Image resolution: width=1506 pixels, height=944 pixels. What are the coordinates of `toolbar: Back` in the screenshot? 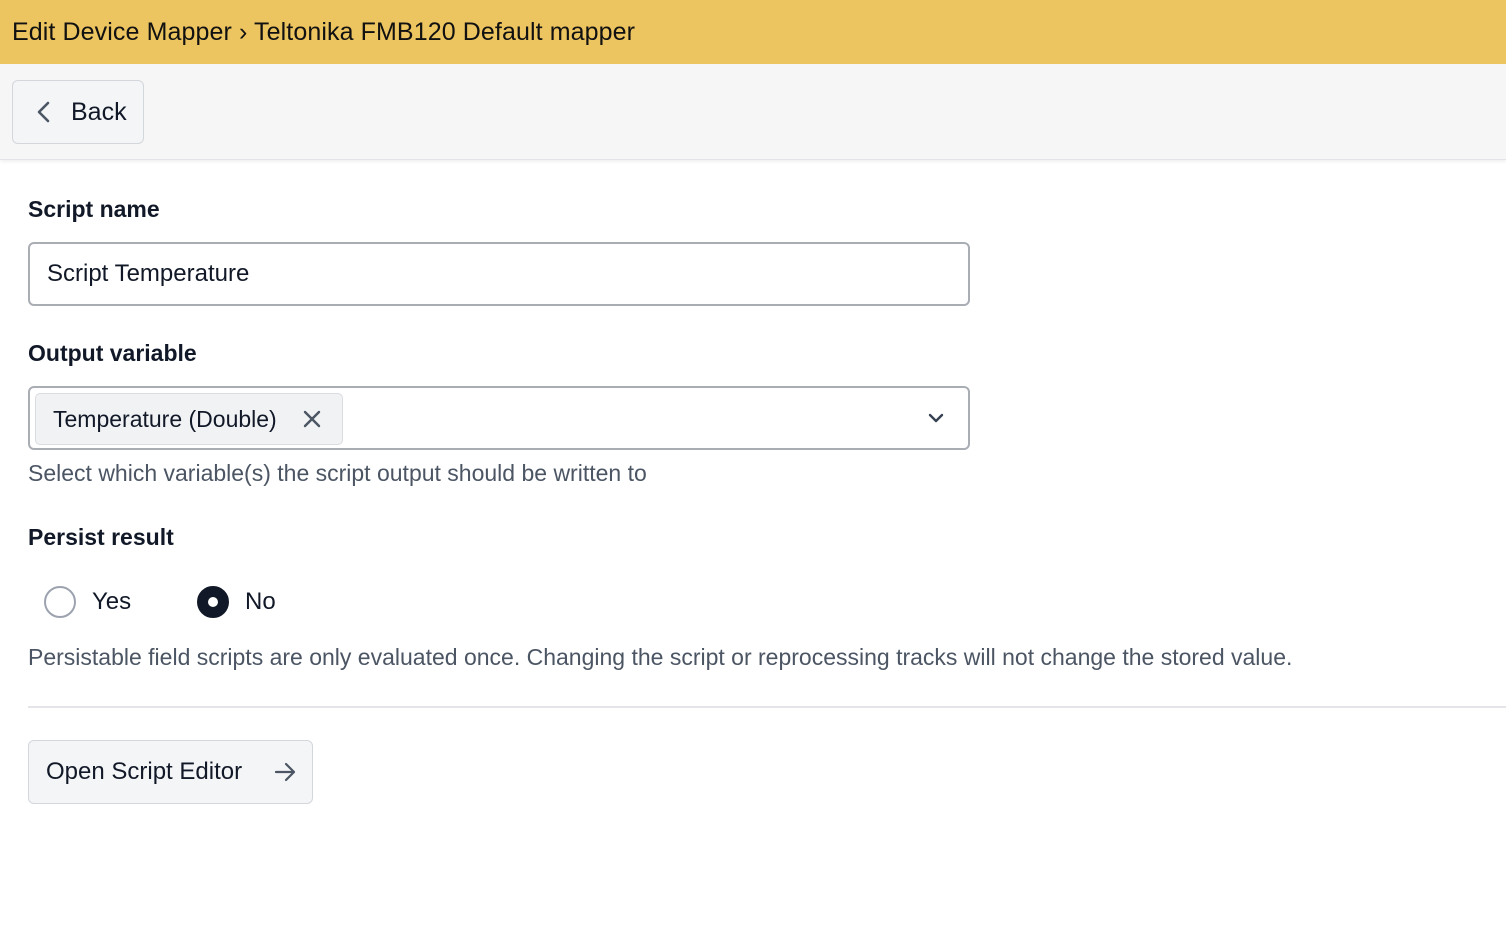 It's located at (753, 112).